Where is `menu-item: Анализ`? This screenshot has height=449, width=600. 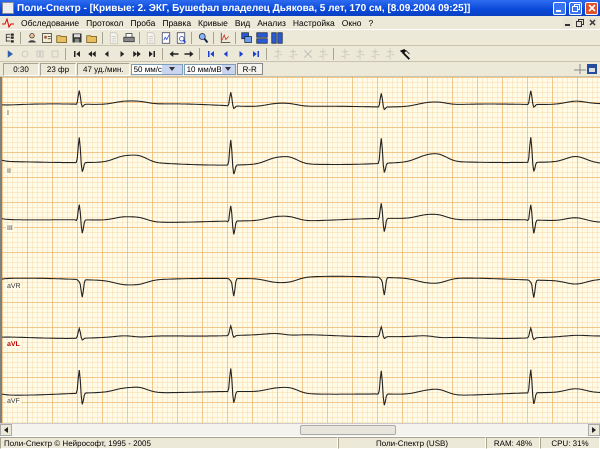 menu-item: Анализ is located at coordinates (271, 23).